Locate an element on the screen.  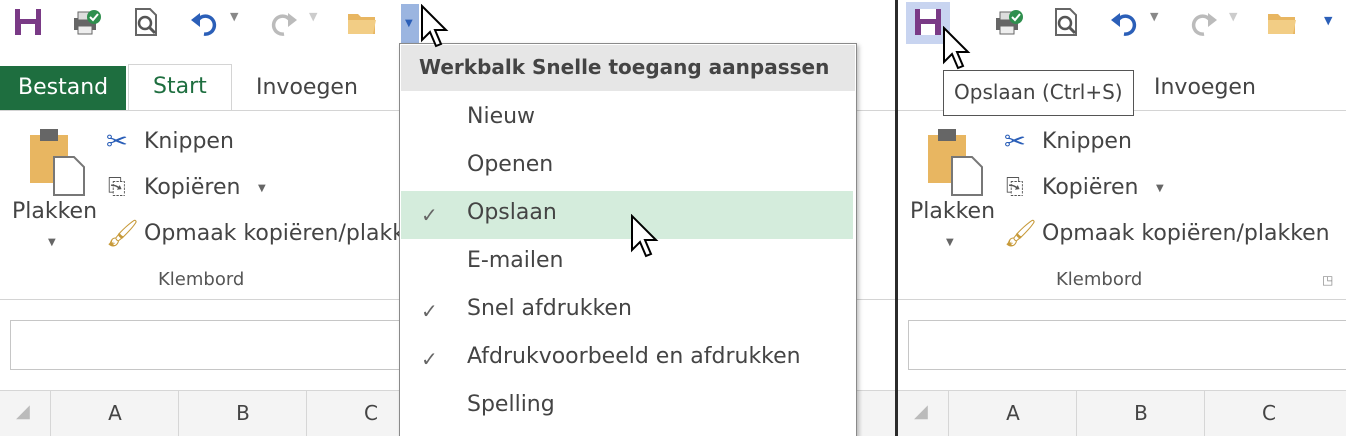
column-header-row: ◢ A B C is located at coordinates (1122, 413).